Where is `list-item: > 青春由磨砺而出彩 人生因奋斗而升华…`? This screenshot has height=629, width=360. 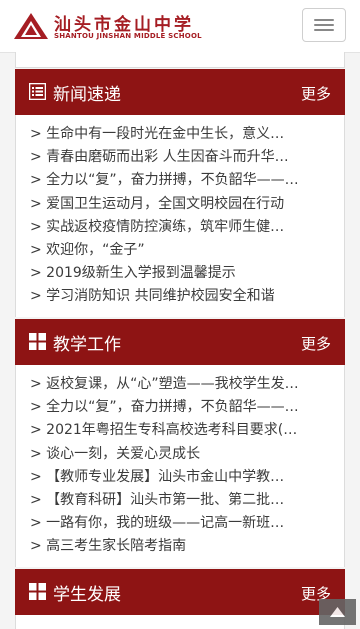 list-item: > 青春由磨砺而出彩 人生因奋斗而升华… is located at coordinates (180, 157).